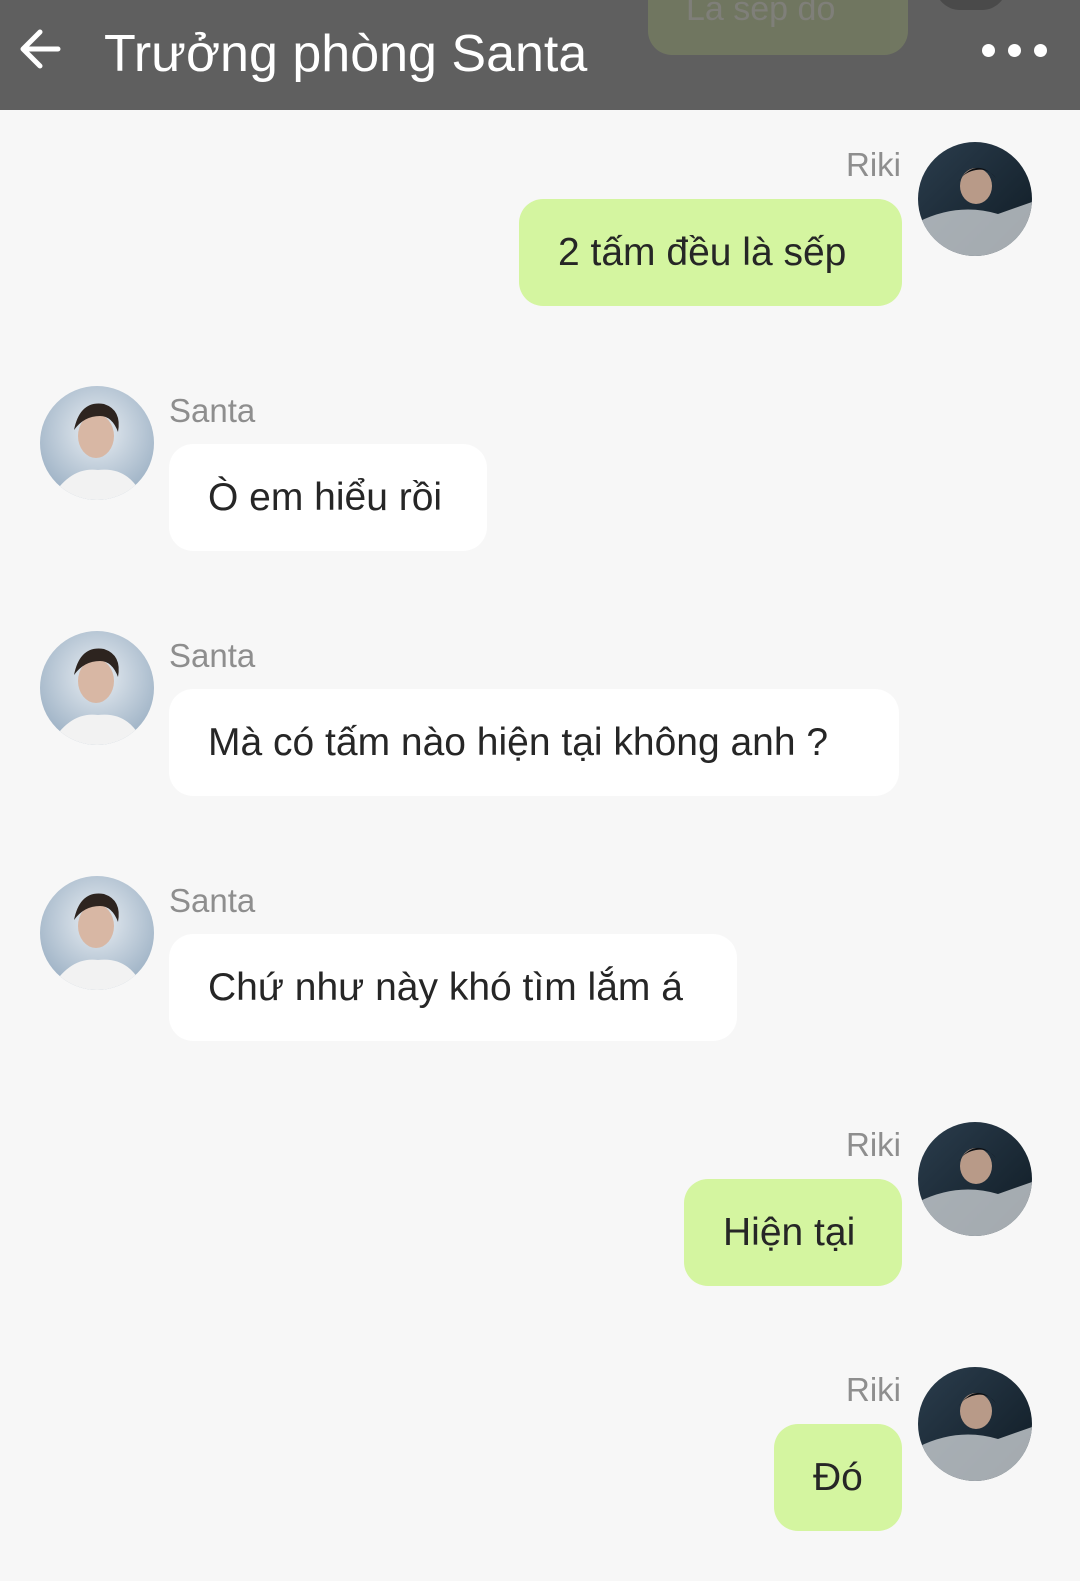  I want to click on message-bubble: Đó, so click(838, 1477).